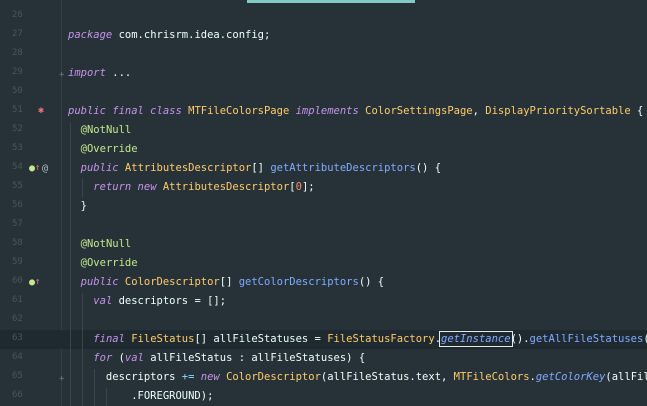 Image resolution: width=647 pixels, height=406 pixels. What do you see at coordinates (323, 130) in the screenshot?
I see `code-line: 52 @NotNull` at bounding box center [323, 130].